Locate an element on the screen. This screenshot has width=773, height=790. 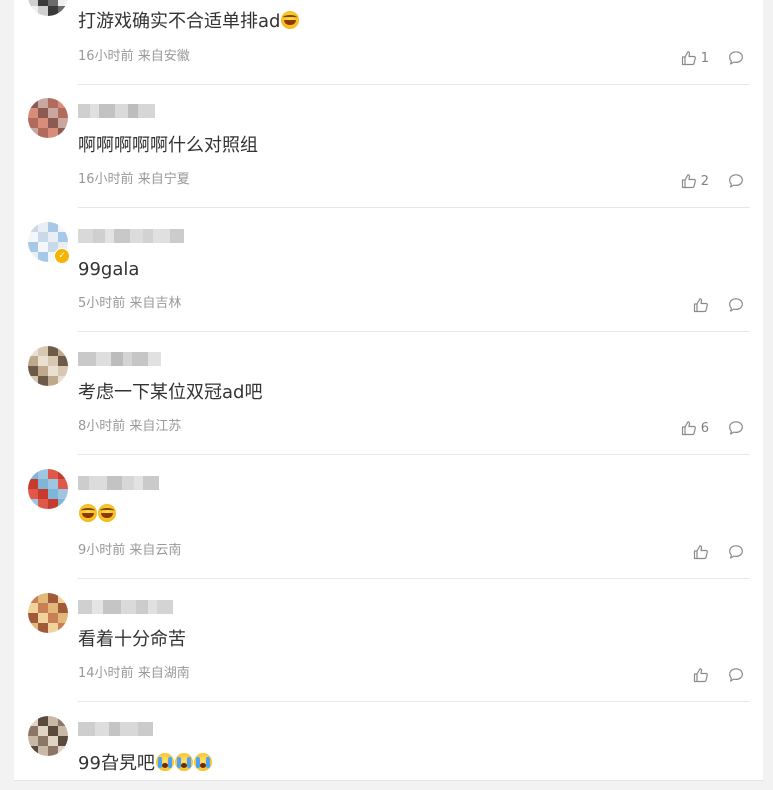
comment-meta: 9小时前 来自云南 is located at coordinates (129, 551).